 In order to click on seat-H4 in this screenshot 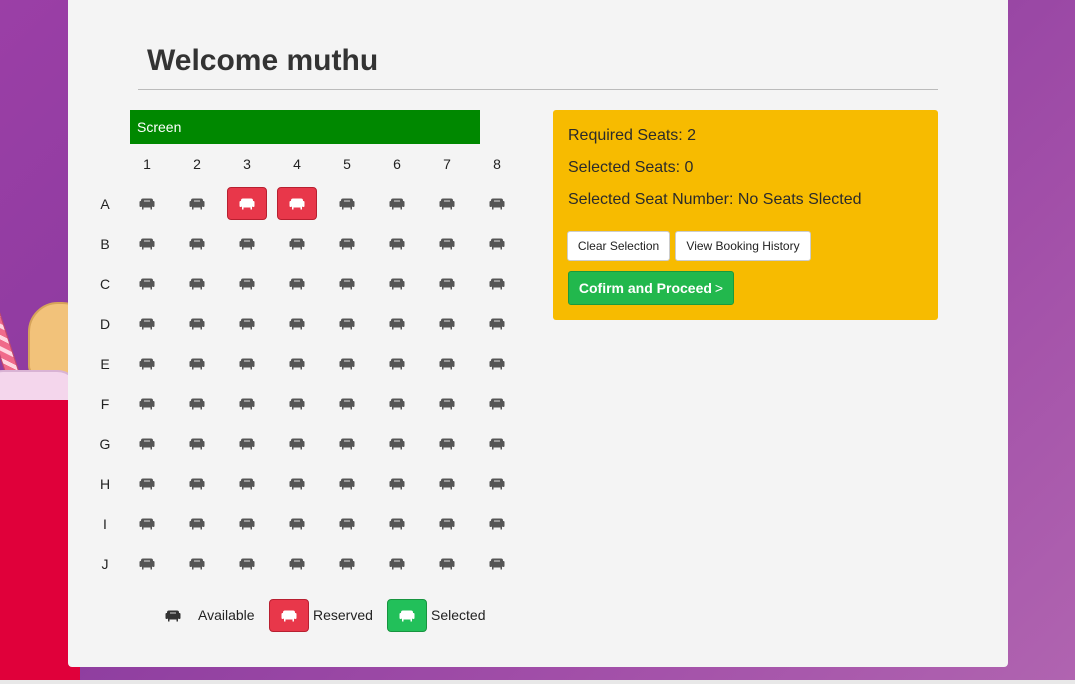, I will do `click(297, 483)`.